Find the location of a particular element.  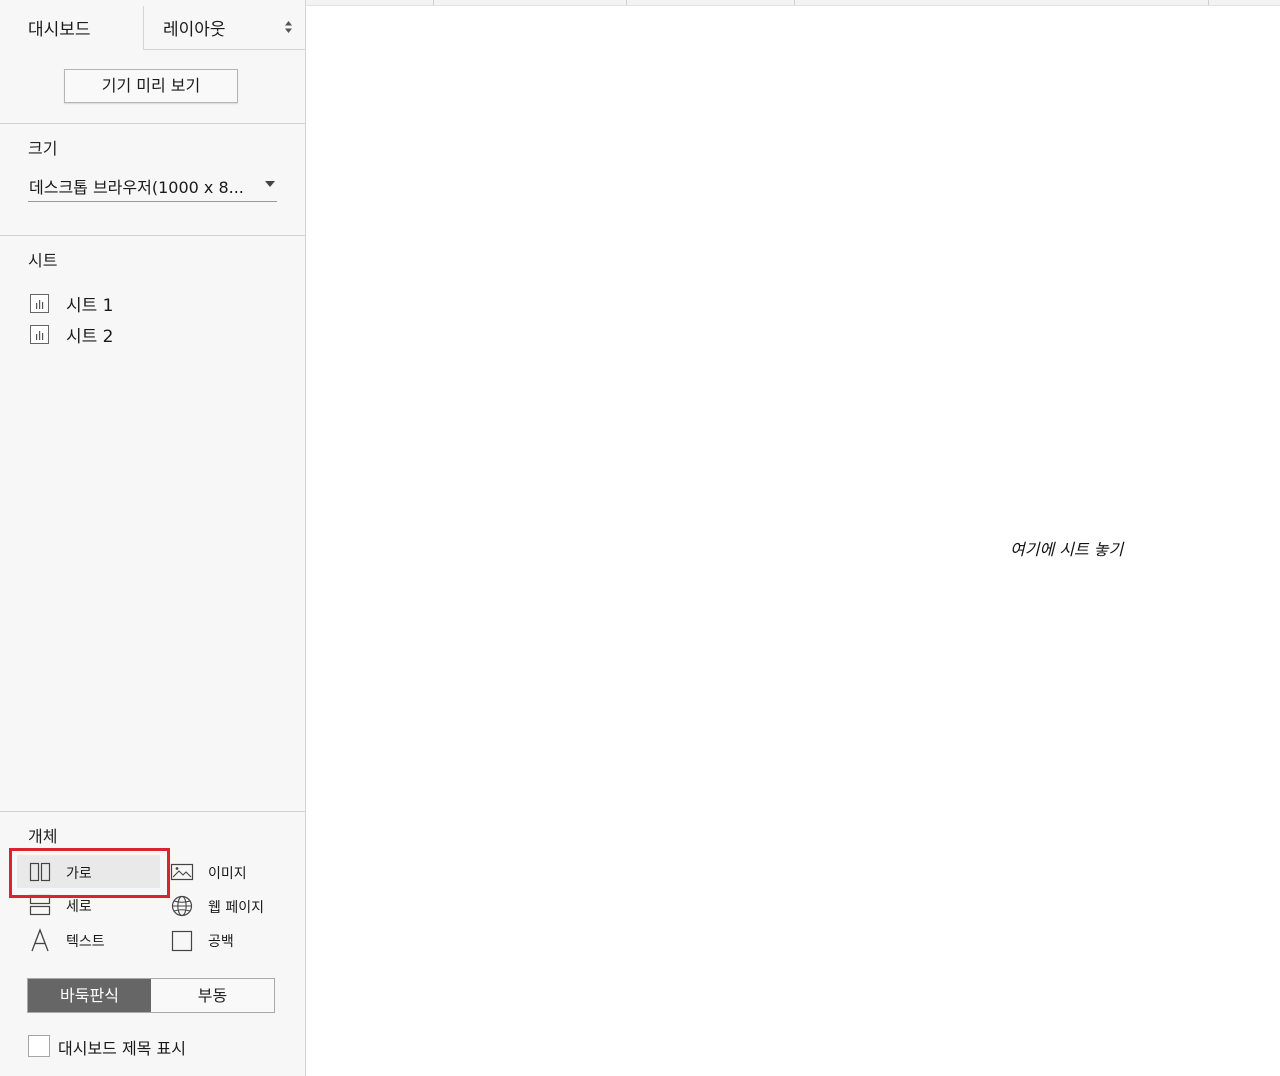

object-vertical: 세로 is located at coordinates (93, 905).